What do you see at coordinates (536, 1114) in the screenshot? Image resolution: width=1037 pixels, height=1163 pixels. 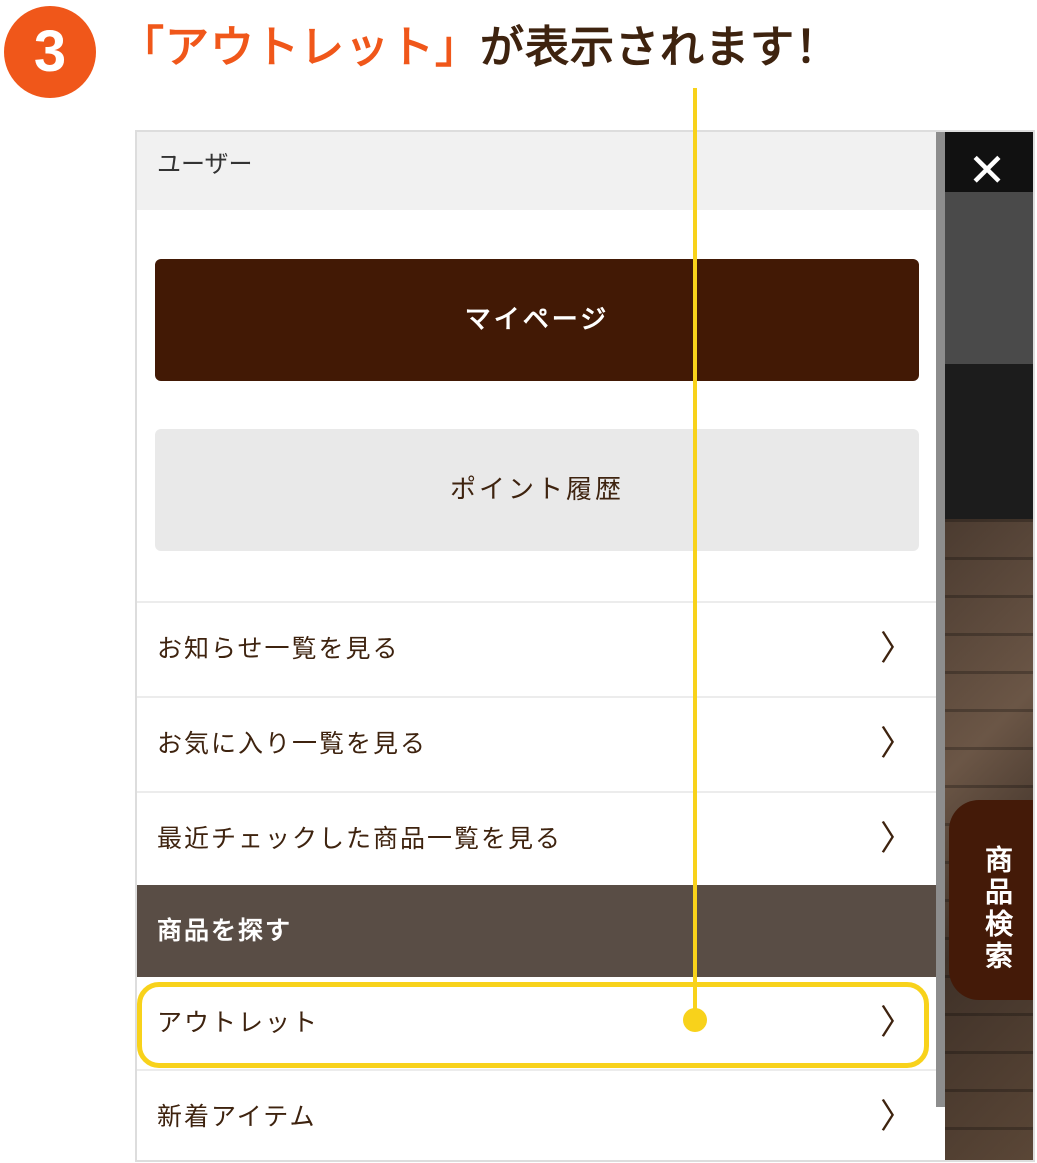 I see `menu-item-new-arrivals: 新着アイテム 〉` at bounding box center [536, 1114].